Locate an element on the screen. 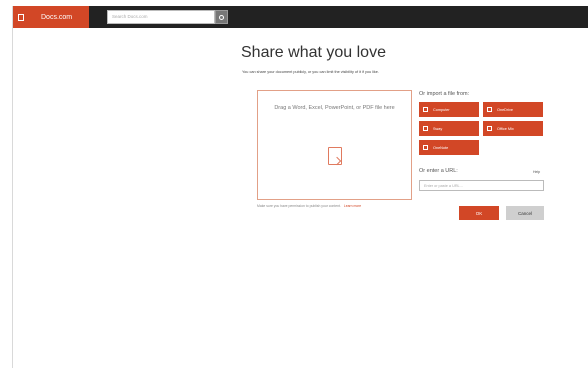  import-onedrive-label: OneDrive is located at coordinates (505, 109).